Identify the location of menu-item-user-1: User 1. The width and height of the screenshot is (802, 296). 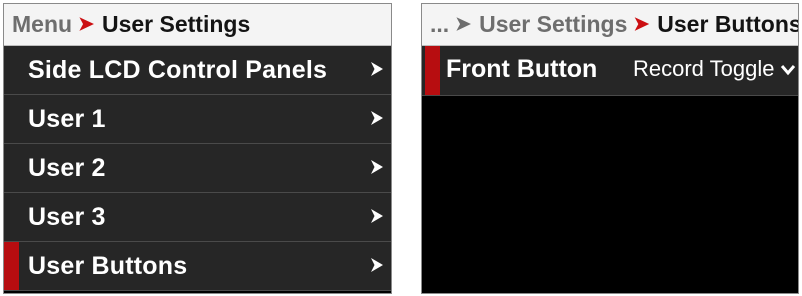
(197, 119).